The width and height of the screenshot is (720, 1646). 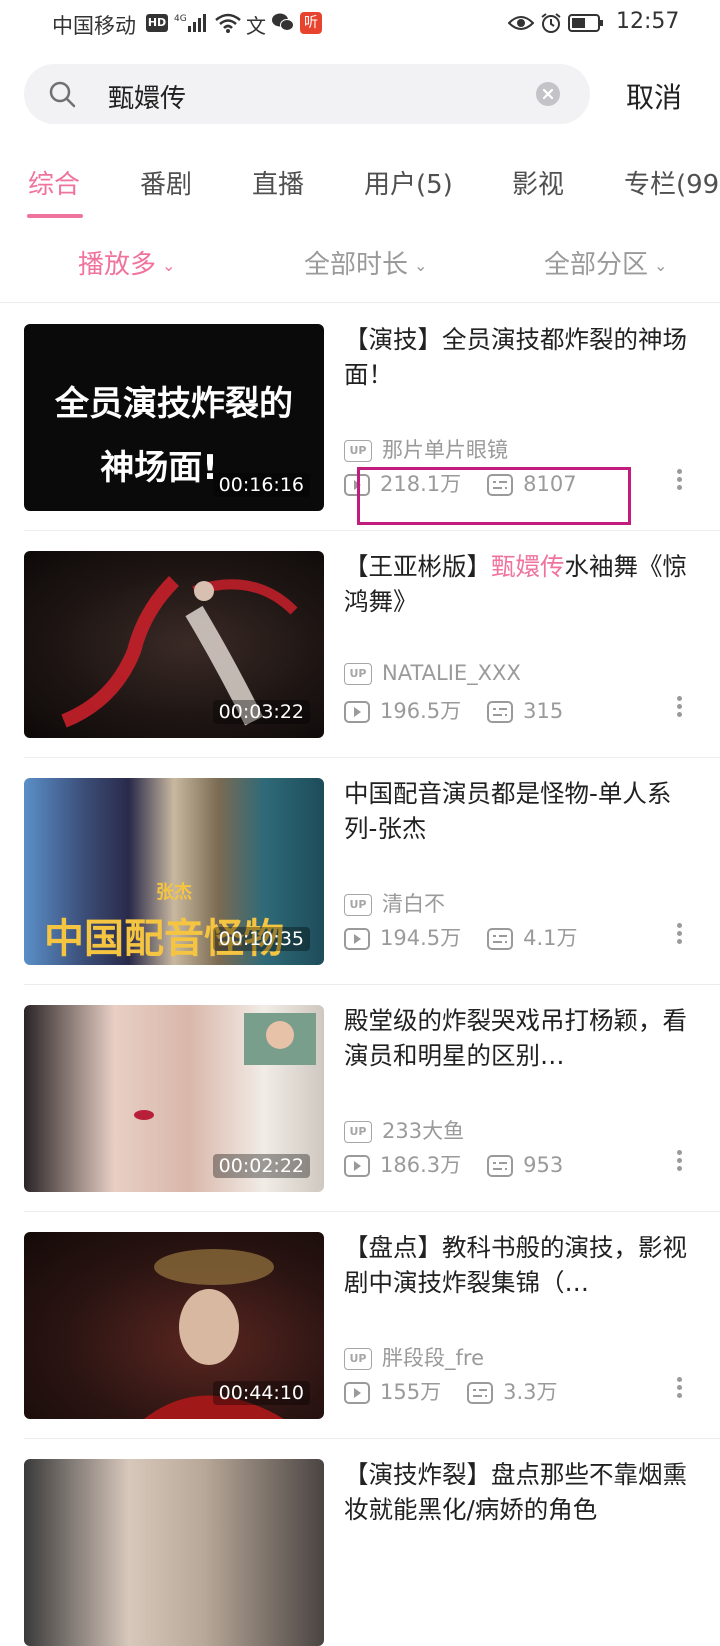 I want to click on video-stats: 196.5万 315, so click(x=453, y=709).